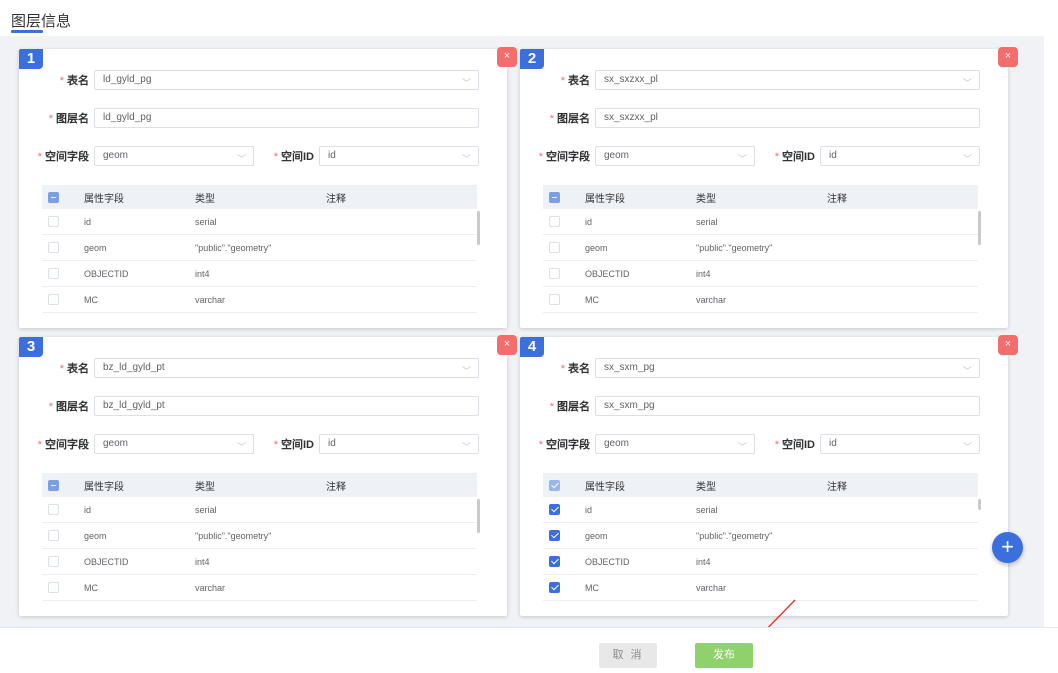 This screenshot has width=1058, height=673. I want to click on layer-name-row: * 图层名 sx_sxzxx_pl, so click(750, 118).